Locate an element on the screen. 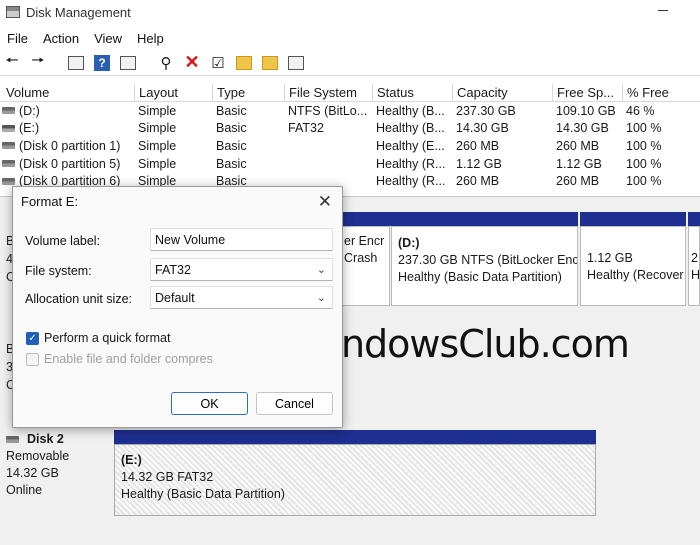  minimize-button is located at coordinates (663, 10).